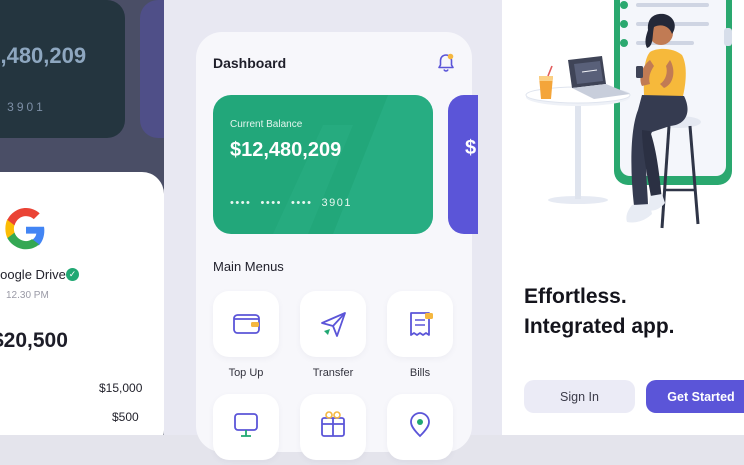 The image size is (744, 465). Describe the element at coordinates (27, 295) in the screenshot. I see `drive-time: 12.30 PM` at that location.